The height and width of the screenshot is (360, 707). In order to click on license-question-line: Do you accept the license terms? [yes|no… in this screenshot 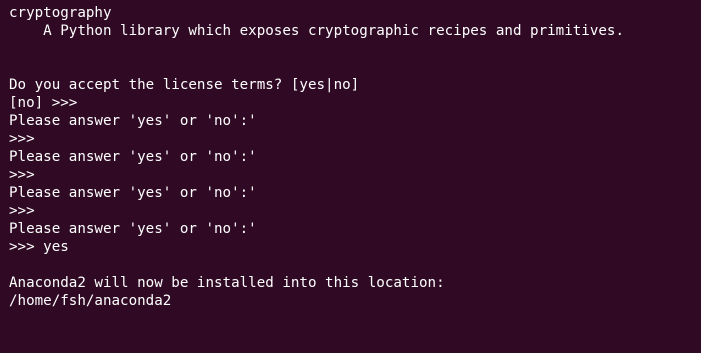, I will do `click(184, 85)`.